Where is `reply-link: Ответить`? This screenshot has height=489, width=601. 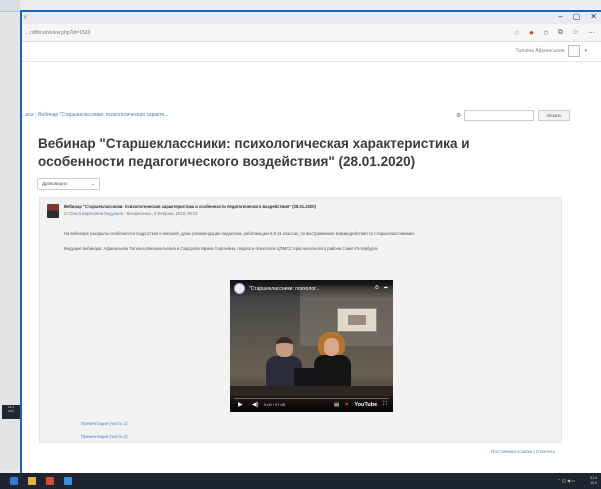
reply-link: Ответить is located at coordinates (545, 451).